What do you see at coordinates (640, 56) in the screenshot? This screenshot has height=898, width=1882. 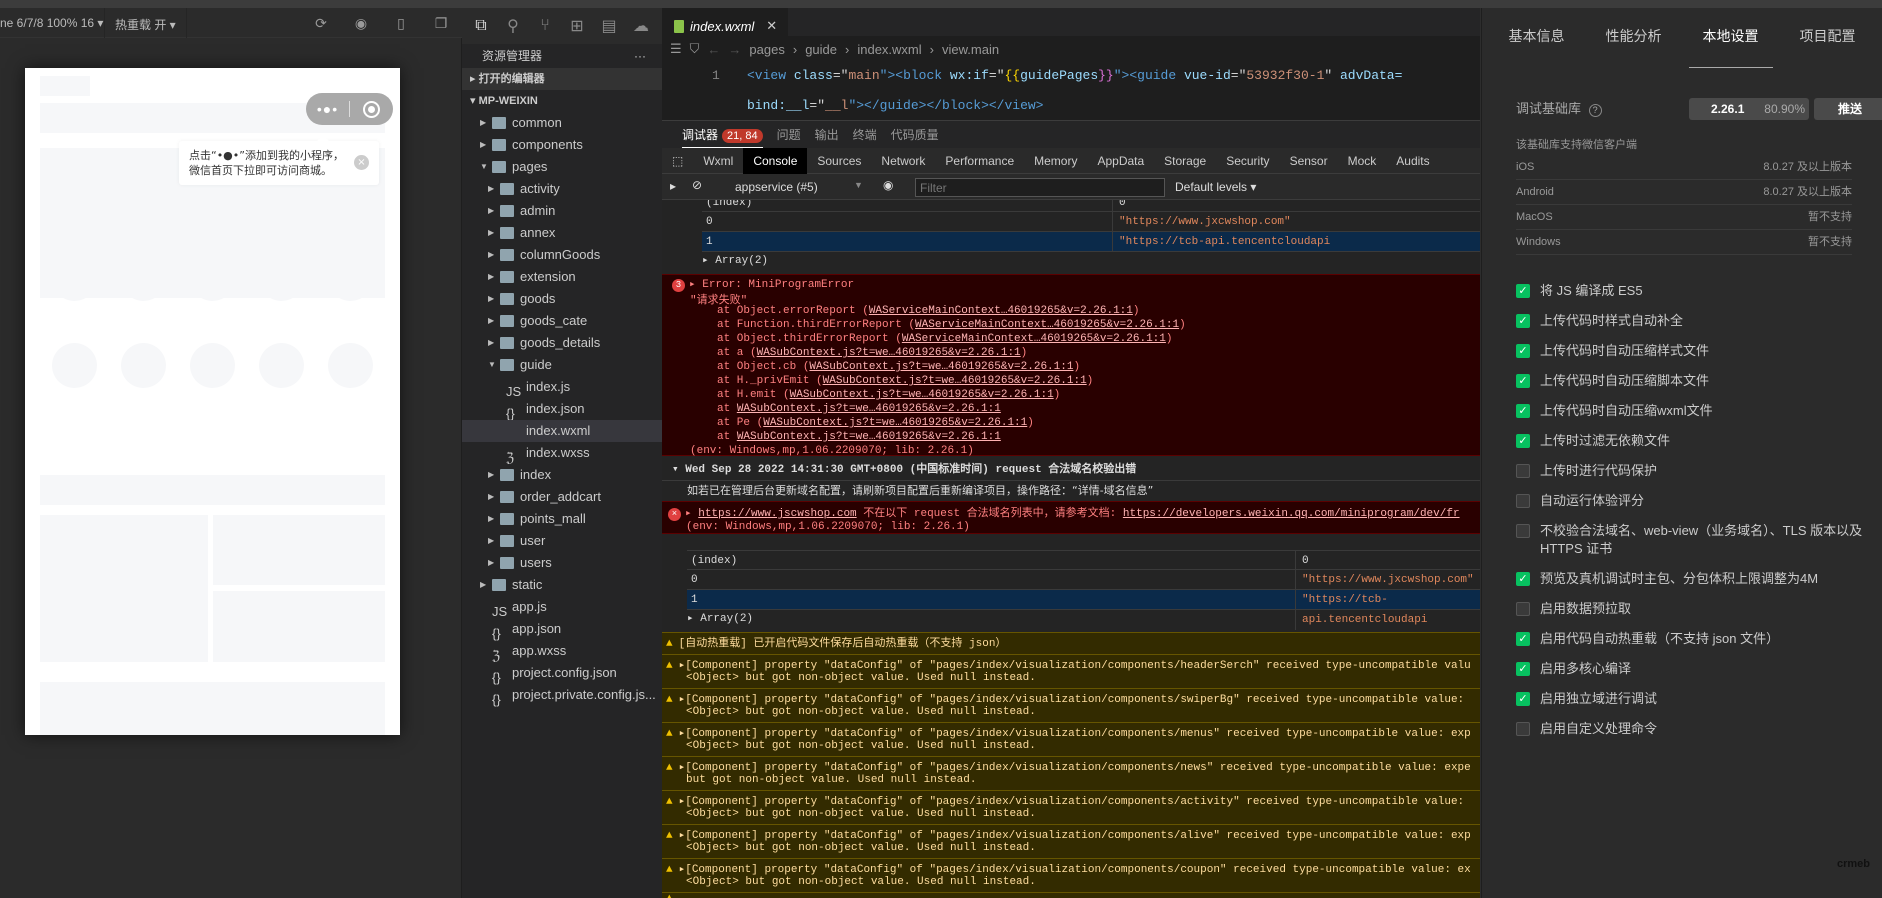 I see `explorer-more-button: ···` at bounding box center [640, 56].